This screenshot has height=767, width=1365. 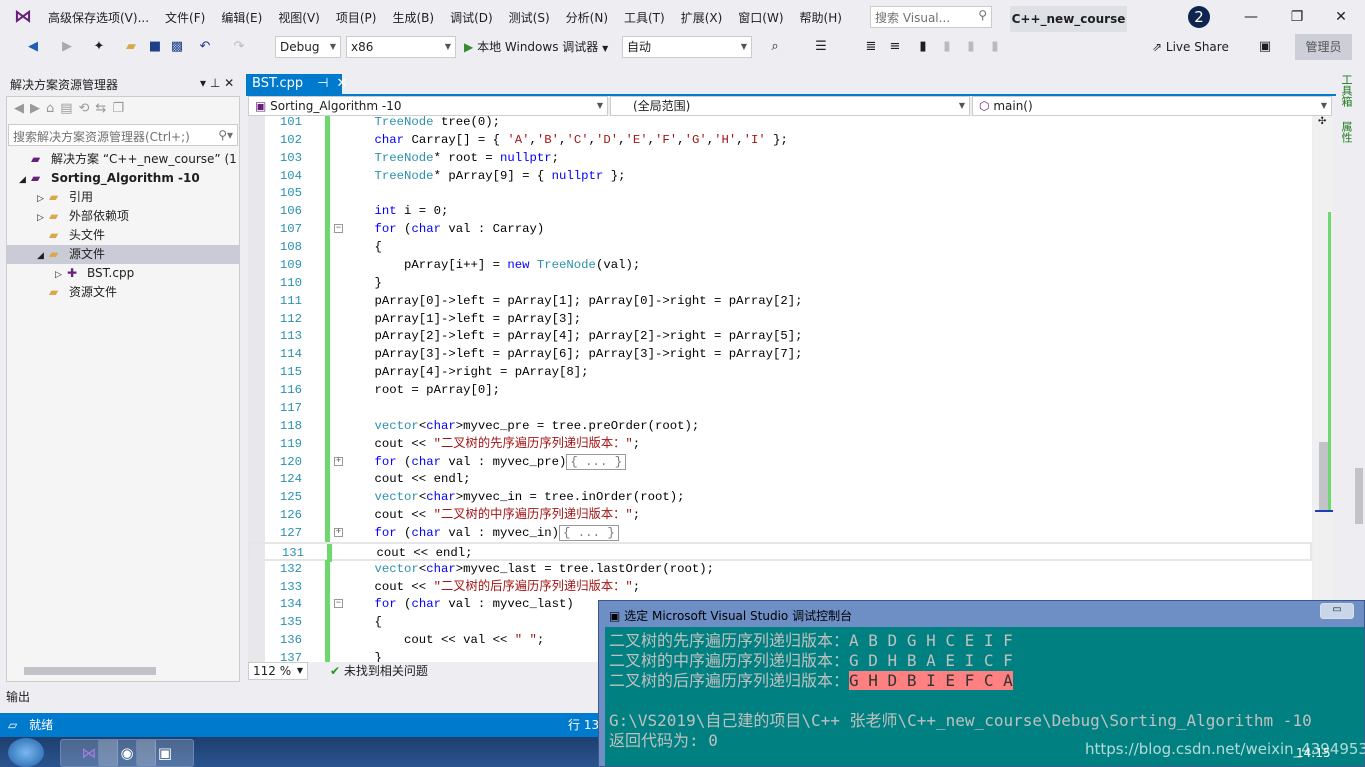 What do you see at coordinates (780, 123) in the screenshot?
I see `code-line: 101 TreeNode tree(0);` at bounding box center [780, 123].